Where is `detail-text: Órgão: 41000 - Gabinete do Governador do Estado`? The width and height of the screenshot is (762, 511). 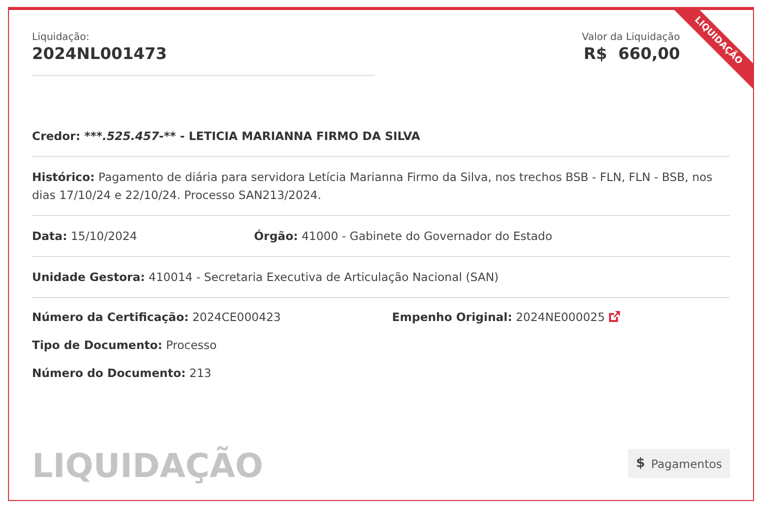 detail-text: Órgão: 41000 - Gabinete do Governador do Estado is located at coordinates (403, 236).